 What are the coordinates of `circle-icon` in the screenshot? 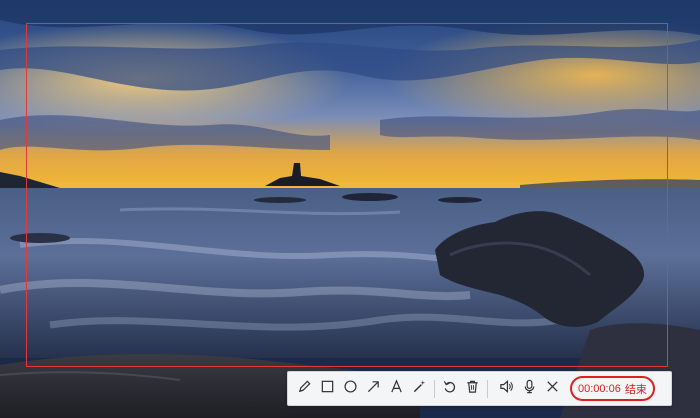 It's located at (350, 389).